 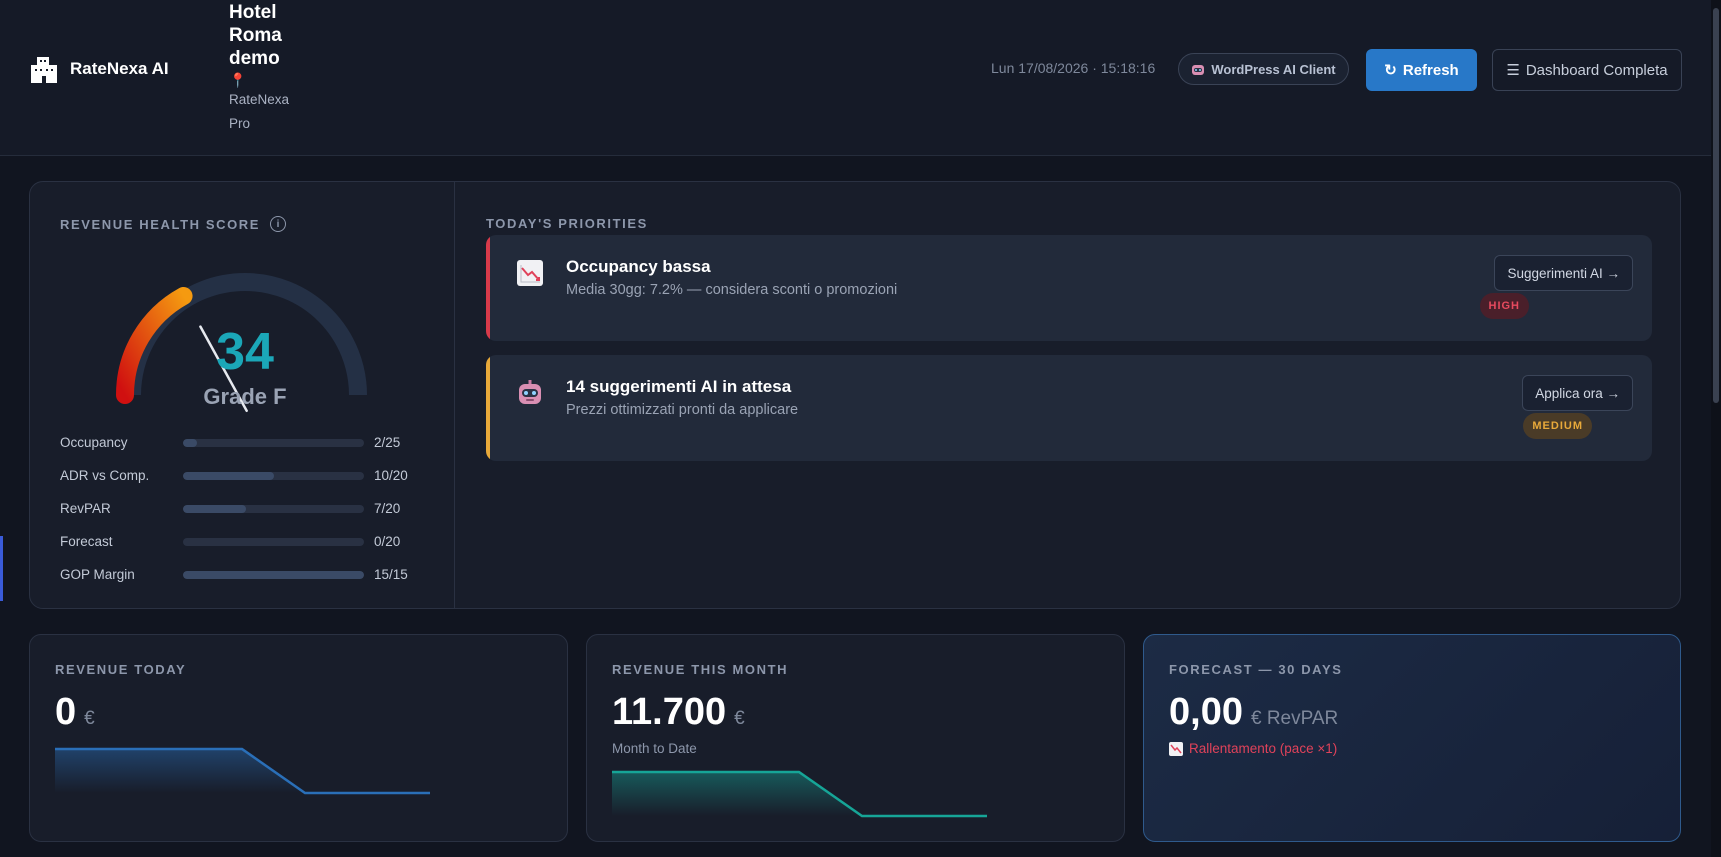 I want to click on kpi-value-row: 0 €, so click(x=75, y=712).